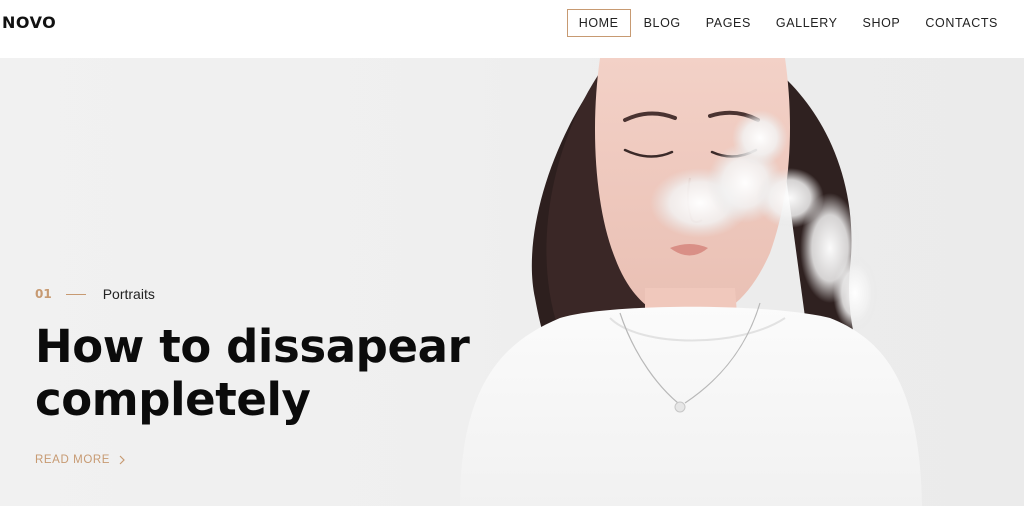  Describe the element at coordinates (882, 23) in the screenshot. I see `nav-item-shop: SHOP` at that location.